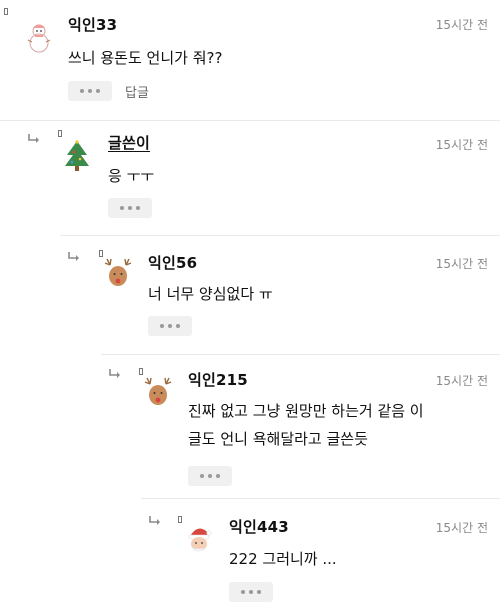  What do you see at coordinates (199, 539) in the screenshot?
I see `santa-avatar` at bounding box center [199, 539].